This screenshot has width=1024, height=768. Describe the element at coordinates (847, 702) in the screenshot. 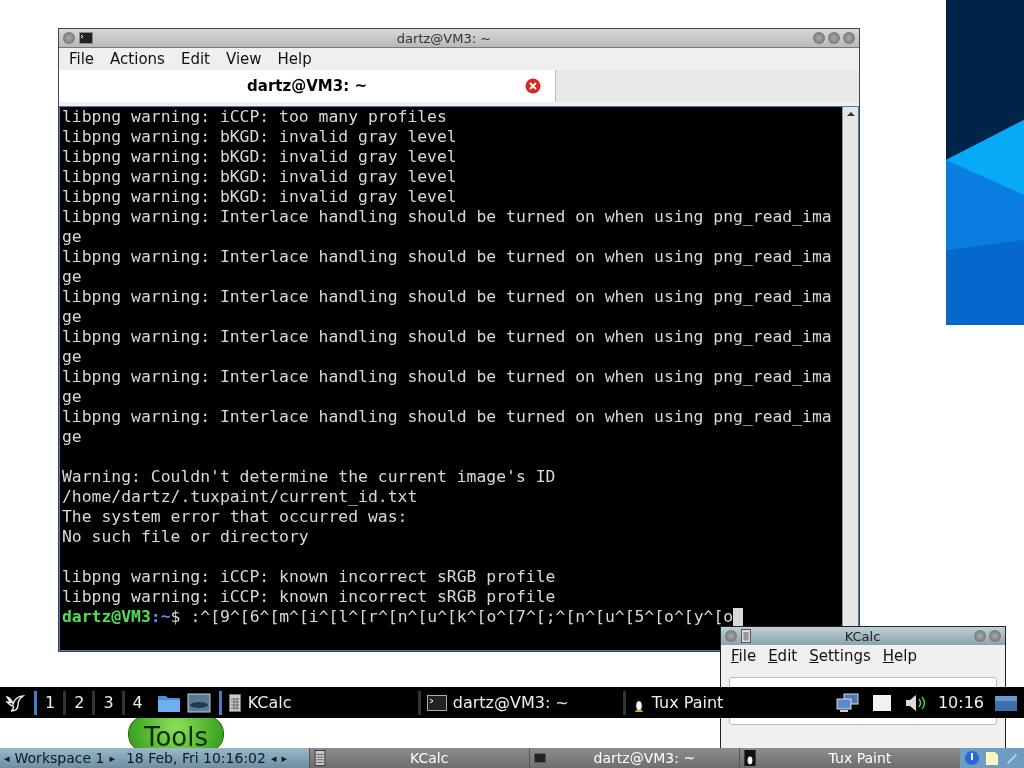

I see `network-icon` at that location.